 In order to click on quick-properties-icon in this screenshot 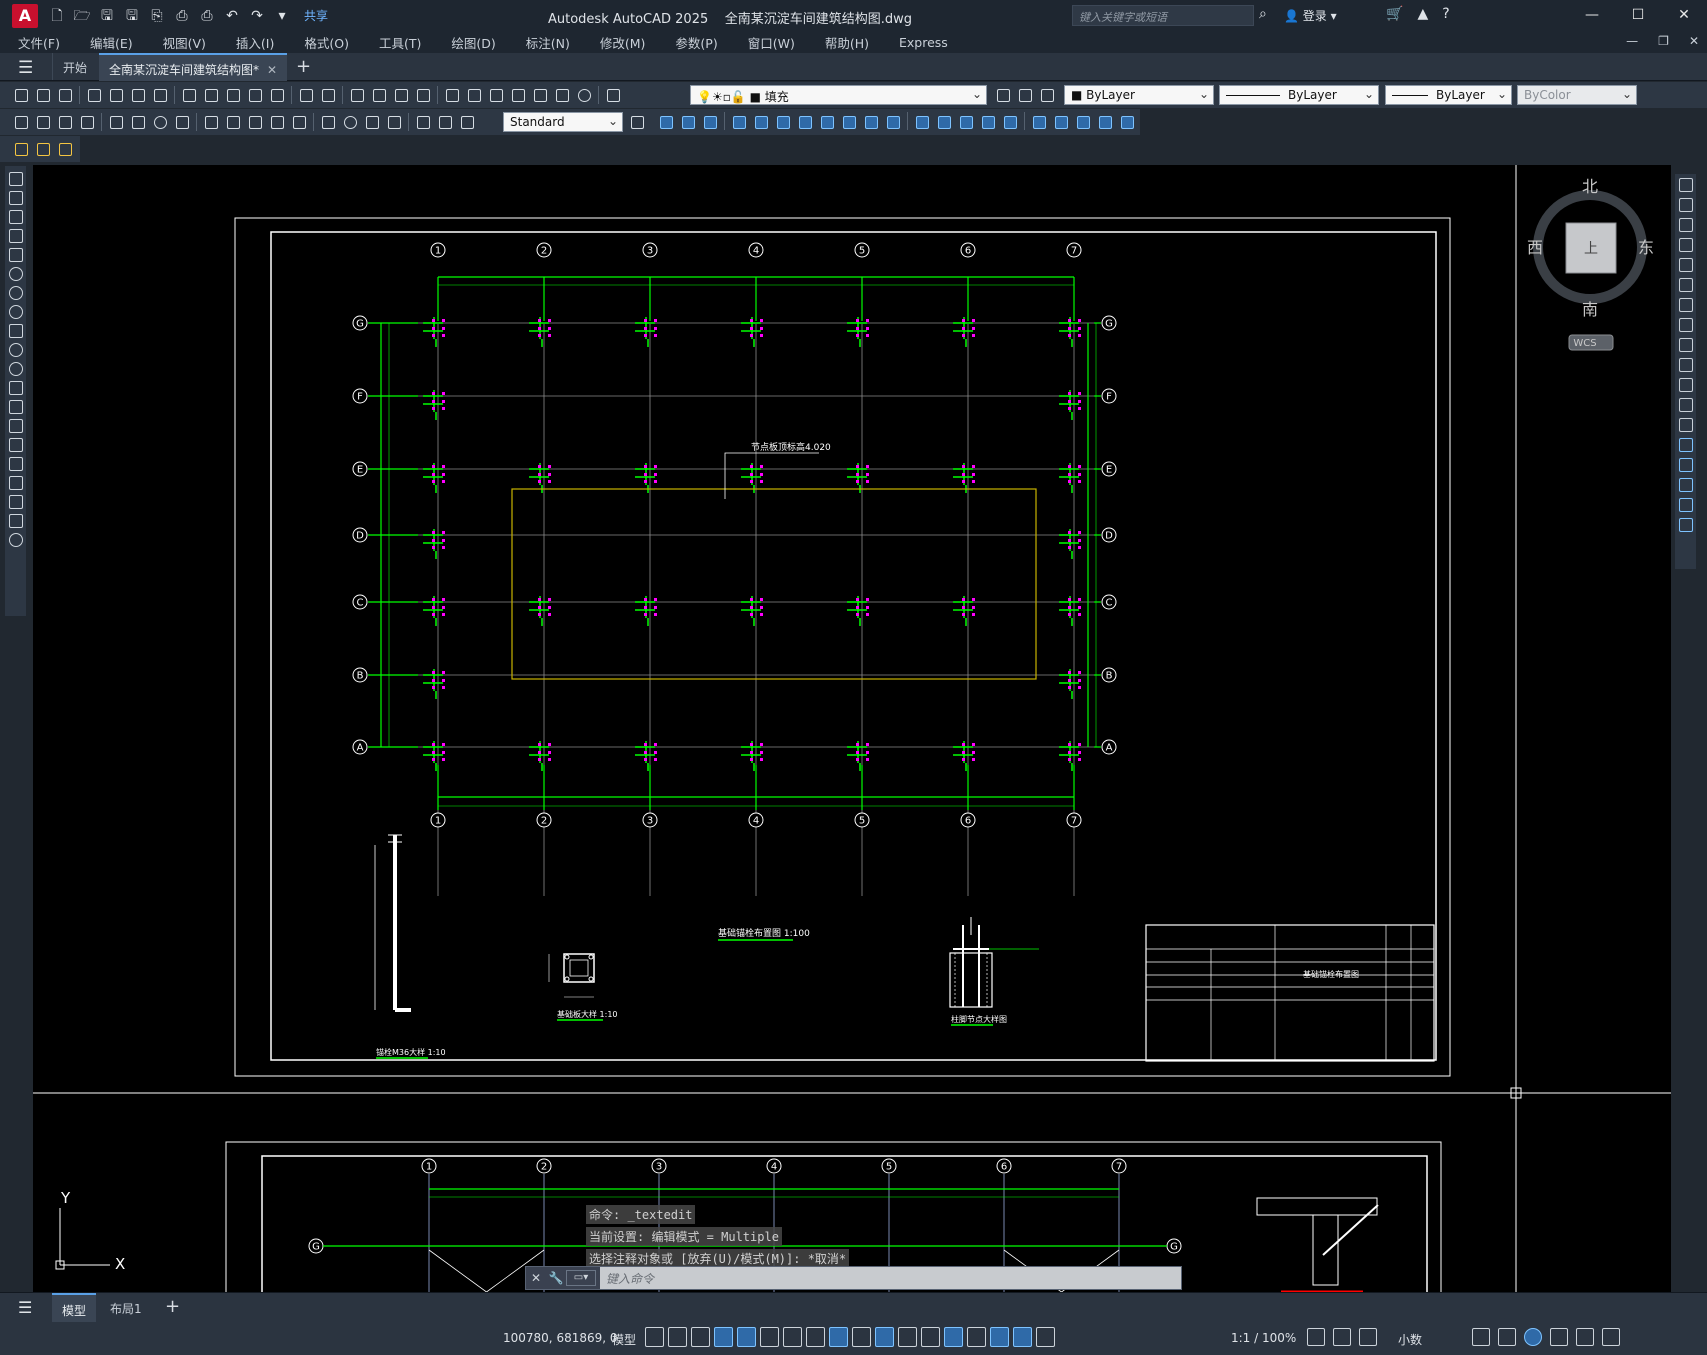, I will do `click(1481, 1337)`.